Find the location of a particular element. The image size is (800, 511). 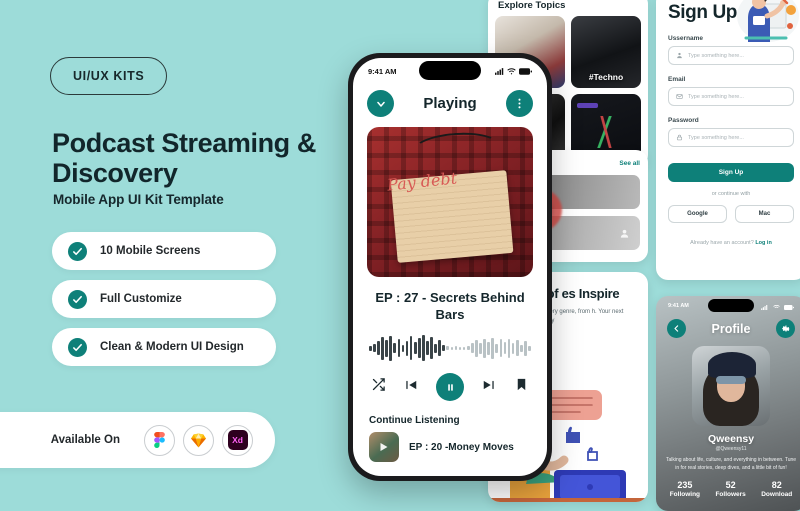

profile-handle: @Qweensy11 is located at coordinates (731, 449).